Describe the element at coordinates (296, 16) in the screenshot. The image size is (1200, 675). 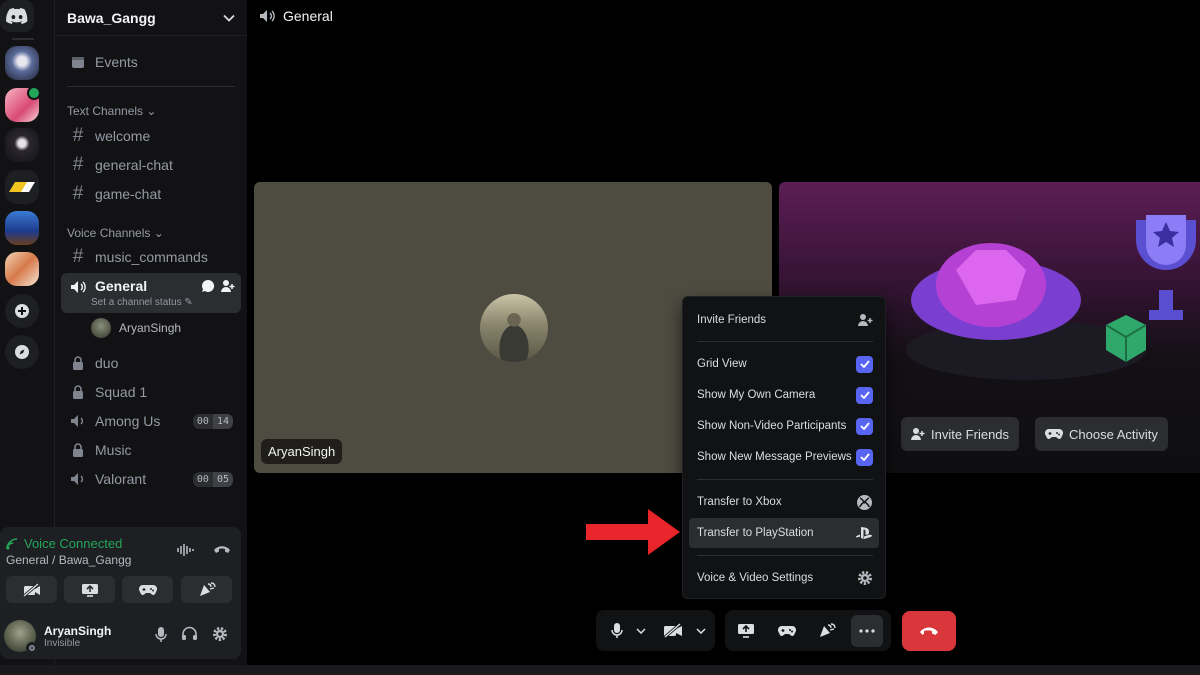
I see `channel-header: General` at that location.